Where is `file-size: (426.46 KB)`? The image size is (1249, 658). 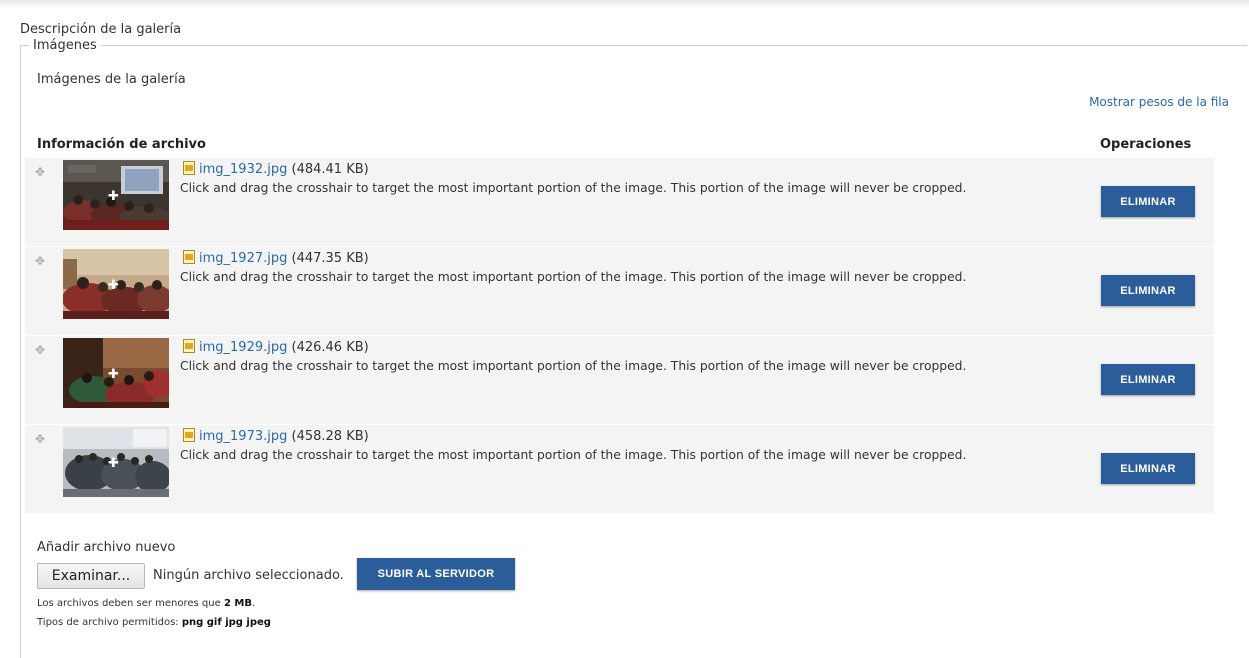 file-size: (426.46 KB) is located at coordinates (330, 347).